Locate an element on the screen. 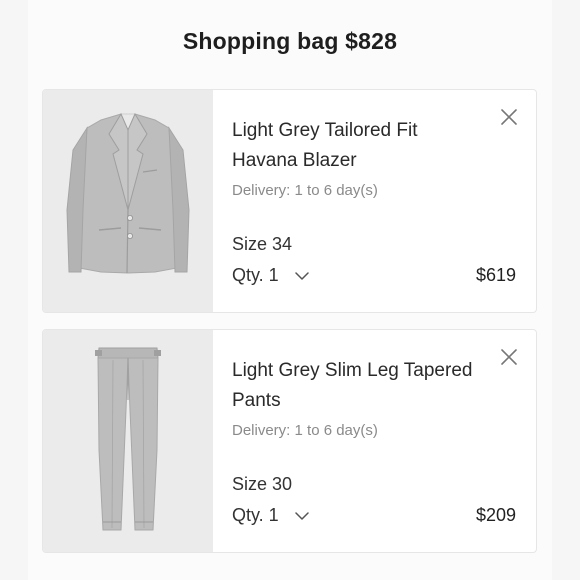 This screenshot has width=580, height=580. product-name-line2: Pants is located at coordinates (256, 400).